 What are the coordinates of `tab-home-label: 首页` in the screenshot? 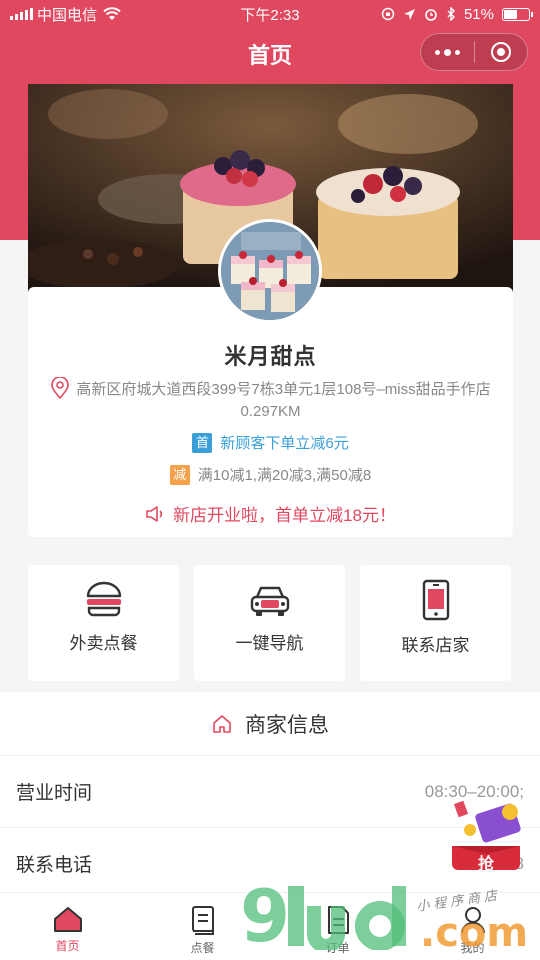 It's located at (67, 946).